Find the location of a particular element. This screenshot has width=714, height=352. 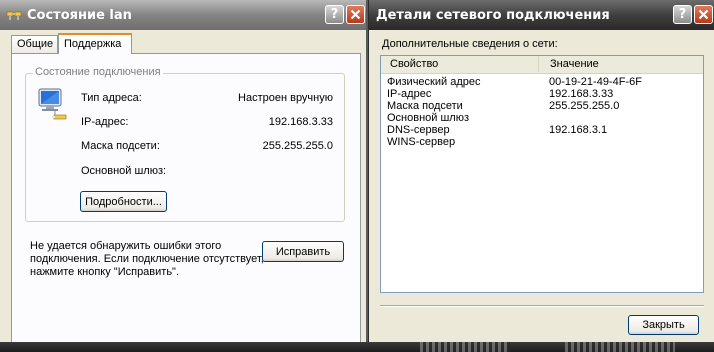

lan-icon is located at coordinates (14, 15).